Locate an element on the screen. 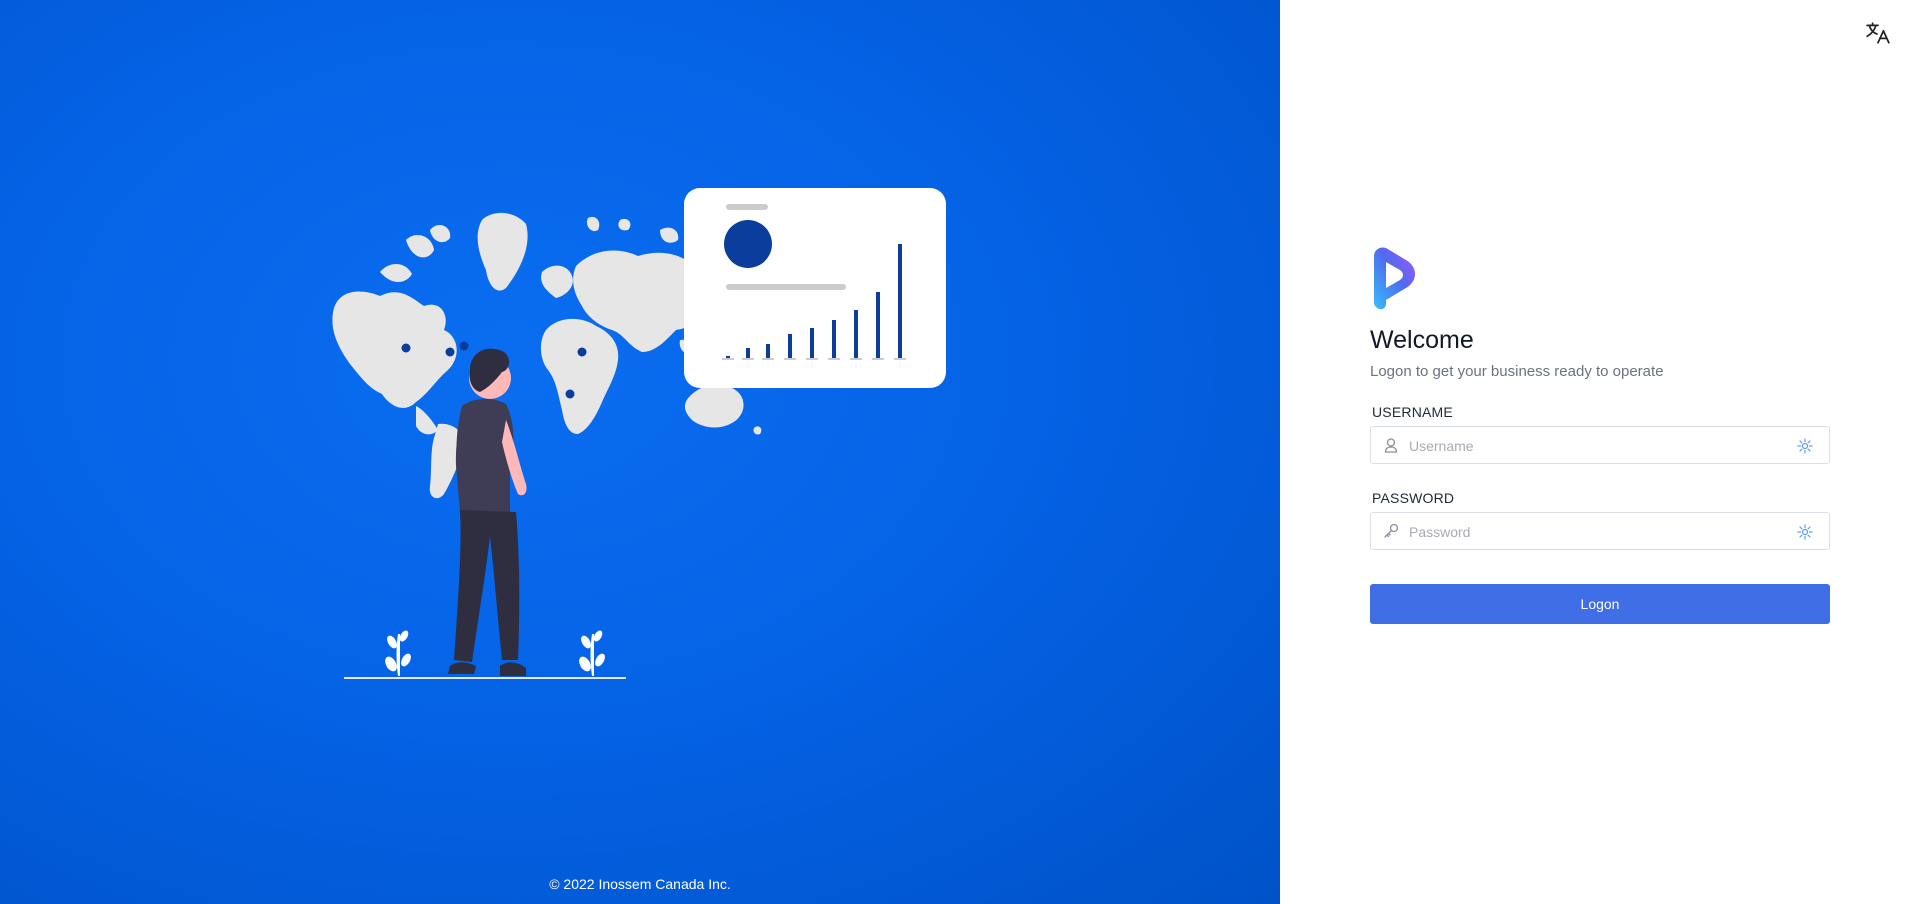 The height and width of the screenshot is (904, 1915). username-input is located at coordinates (1599, 446).